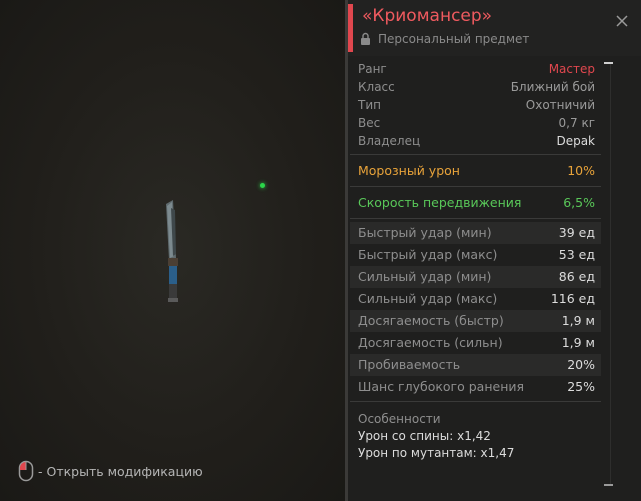 Image resolution: width=641 pixels, height=501 pixels. I want to click on stat-row: Досягаемость (сильн) 1,9 м, so click(475, 343).